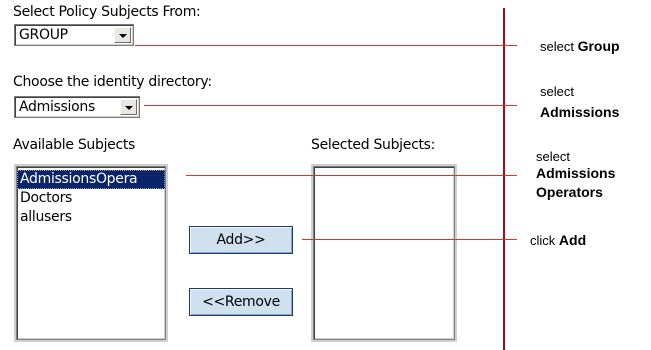 The width and height of the screenshot is (651, 350). What do you see at coordinates (57, 107) in the screenshot?
I see `identity-directory-value: Admissions` at bounding box center [57, 107].